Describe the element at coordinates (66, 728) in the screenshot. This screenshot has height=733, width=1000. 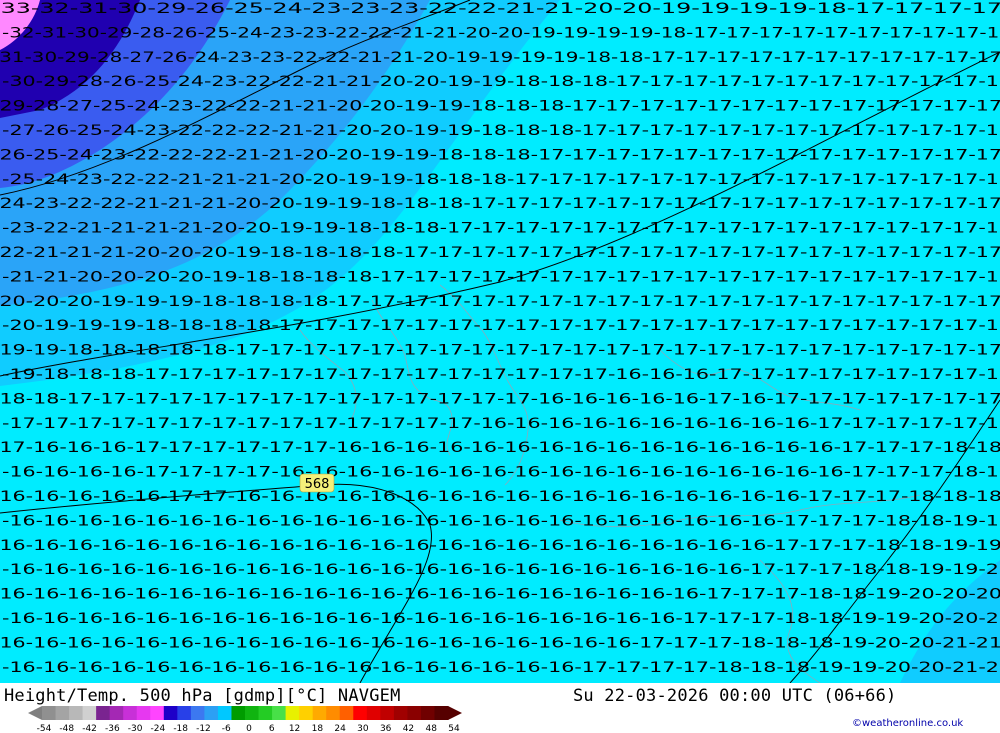
I see `legend-tick-label: -48` at that location.